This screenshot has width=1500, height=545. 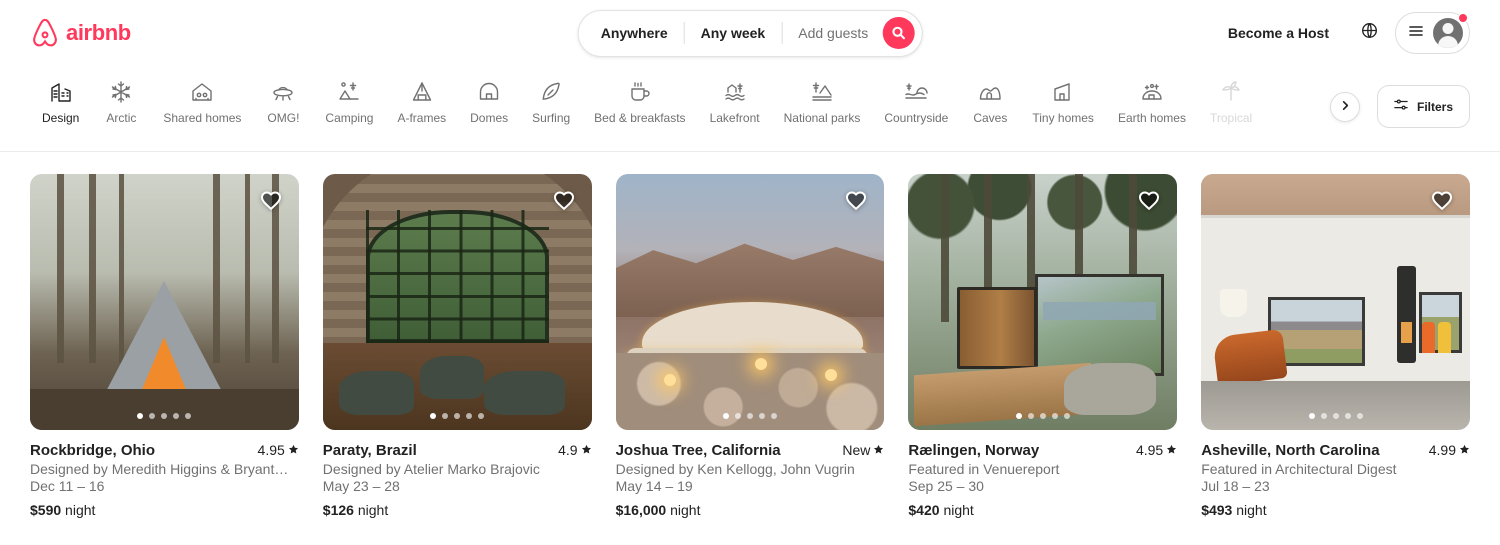 I want to click on become-a-host-button: Become a Host, so click(x=1278, y=33).